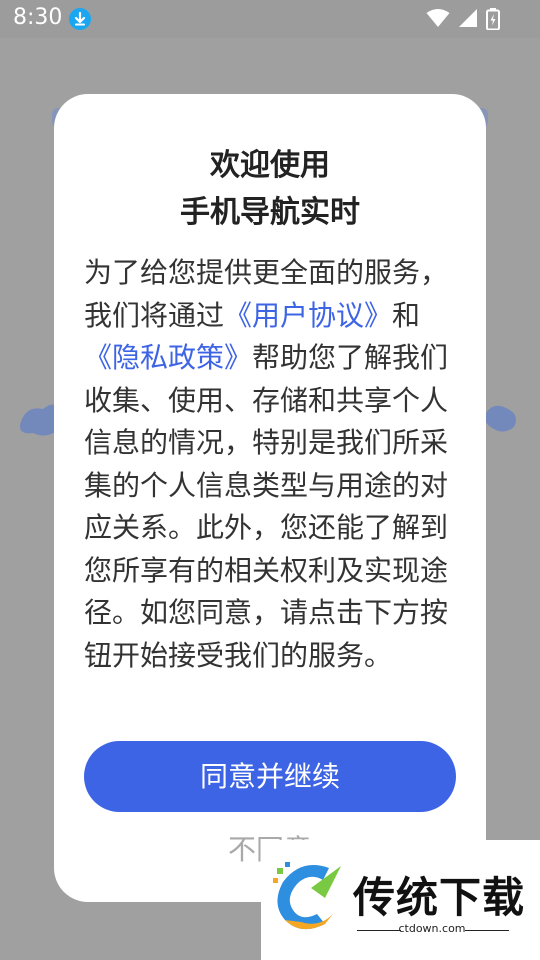 The width and height of the screenshot is (540, 960). Describe the element at coordinates (487, 930) in the screenshot. I see `divider` at that location.